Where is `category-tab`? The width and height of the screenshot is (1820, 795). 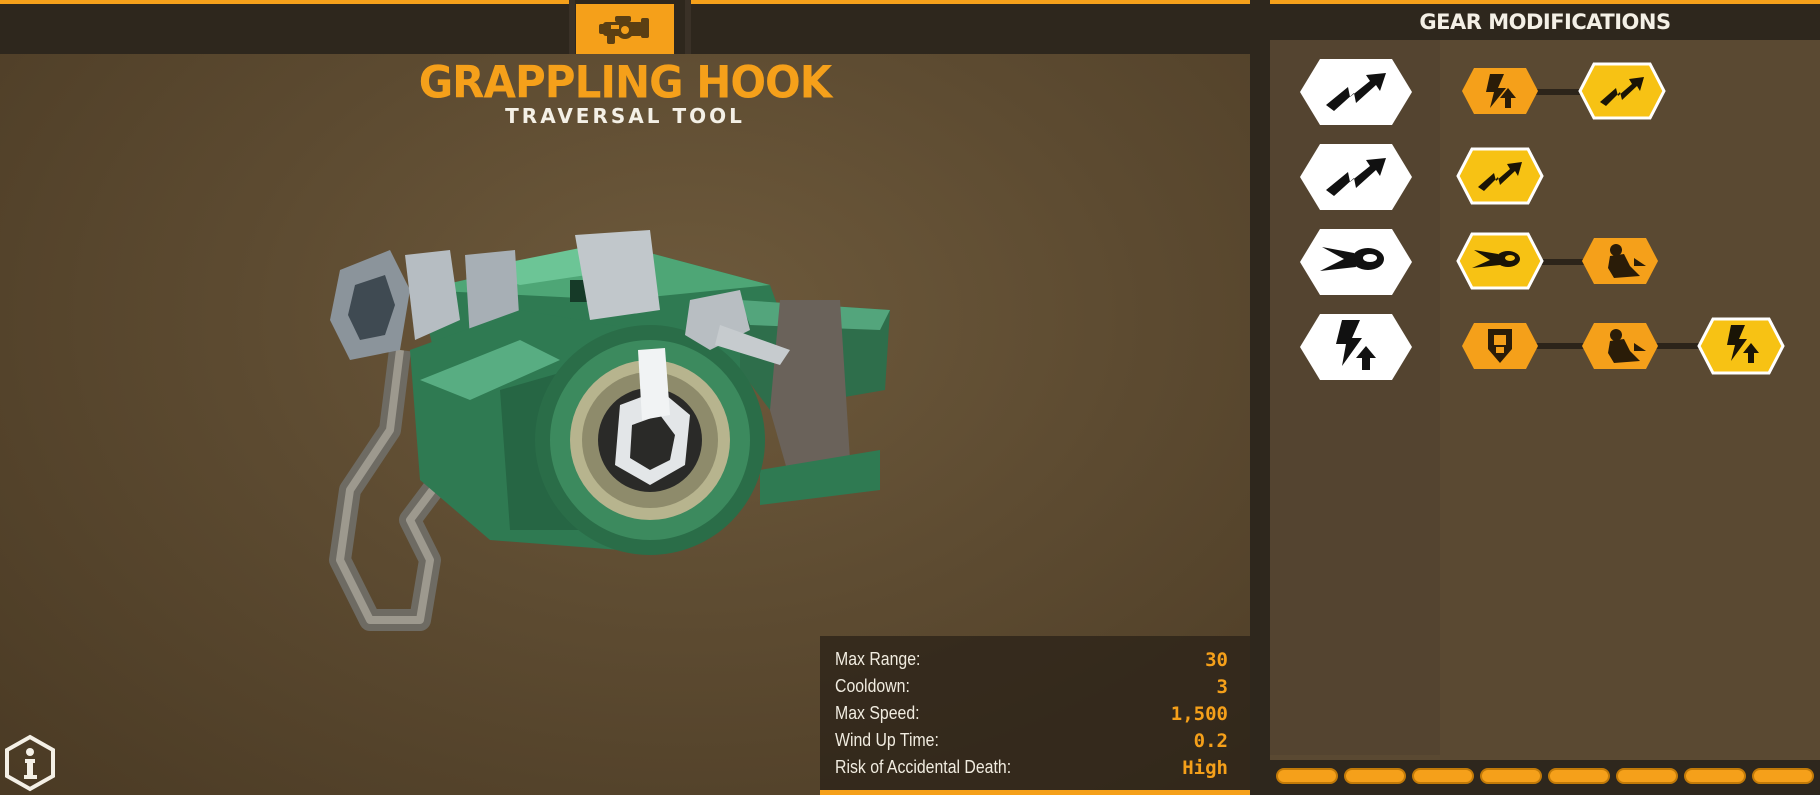 category-tab is located at coordinates (625, 29).